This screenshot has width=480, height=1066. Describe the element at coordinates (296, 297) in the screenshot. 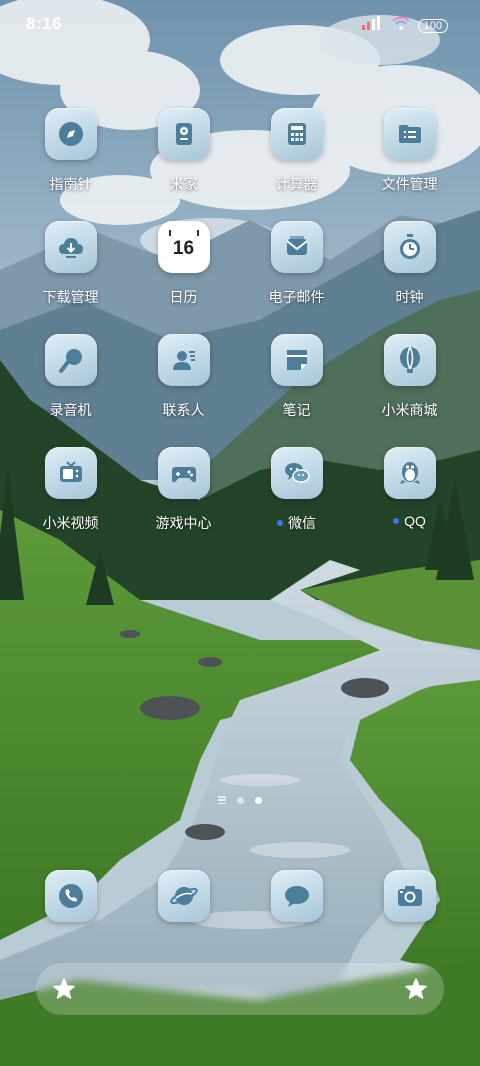

I see `app-label: 电子邮件` at that location.